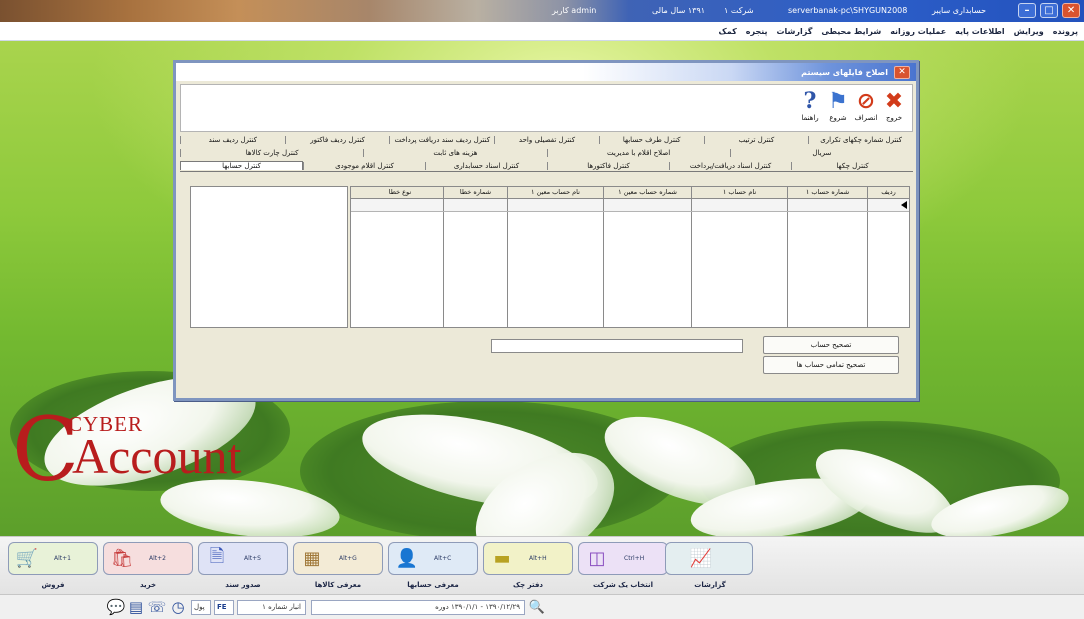 The image size is (1084, 619). Describe the element at coordinates (27, 558) in the screenshot. I see `cart-icon: 🛒` at that location.